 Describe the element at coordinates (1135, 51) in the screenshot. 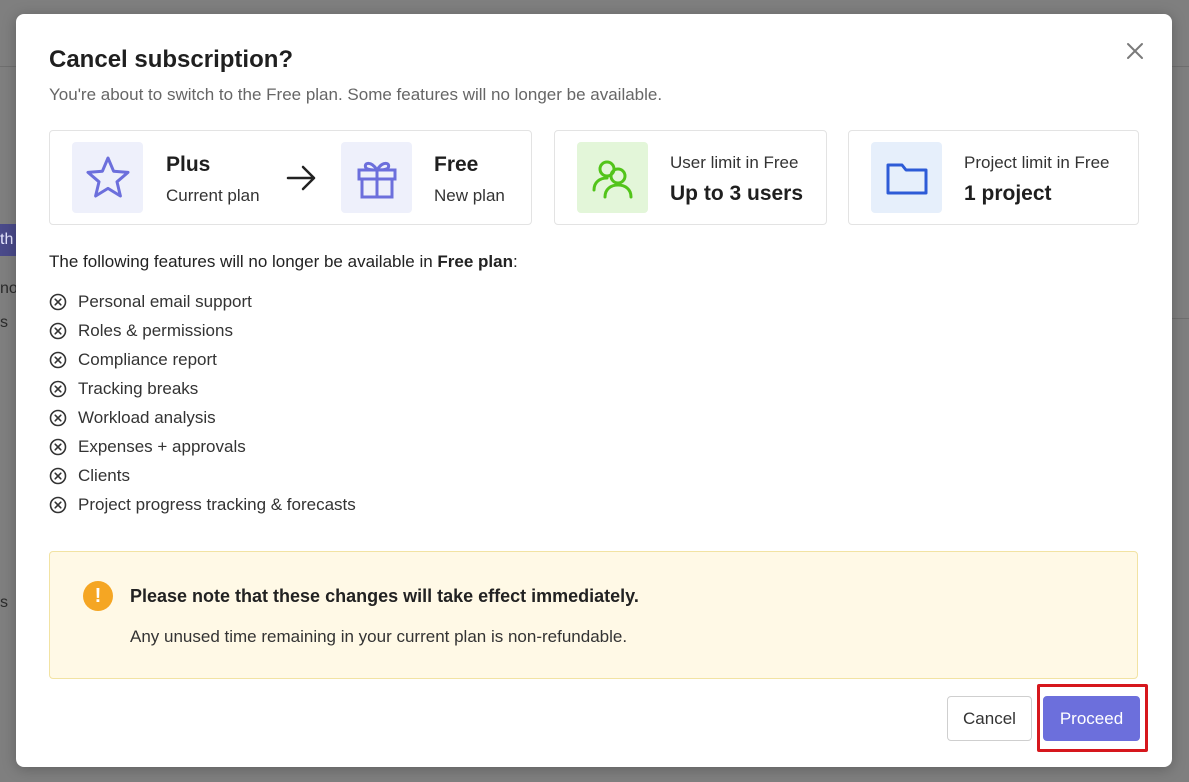

I see `close-icon` at that location.